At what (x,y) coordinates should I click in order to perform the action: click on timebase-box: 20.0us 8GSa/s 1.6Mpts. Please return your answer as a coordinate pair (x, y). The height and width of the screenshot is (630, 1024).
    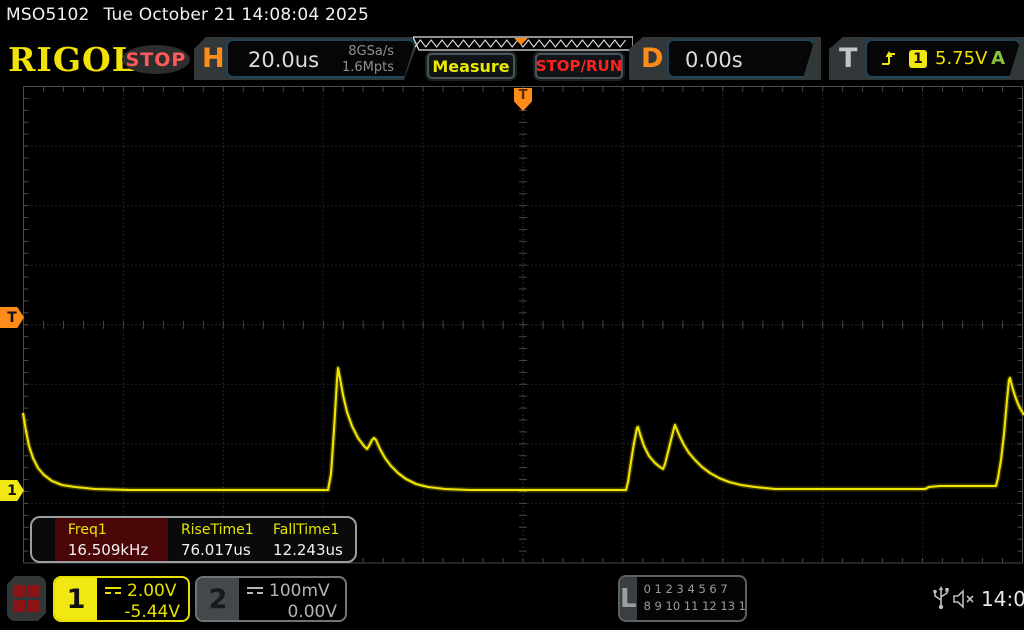
    Looking at the image, I should click on (321, 58).